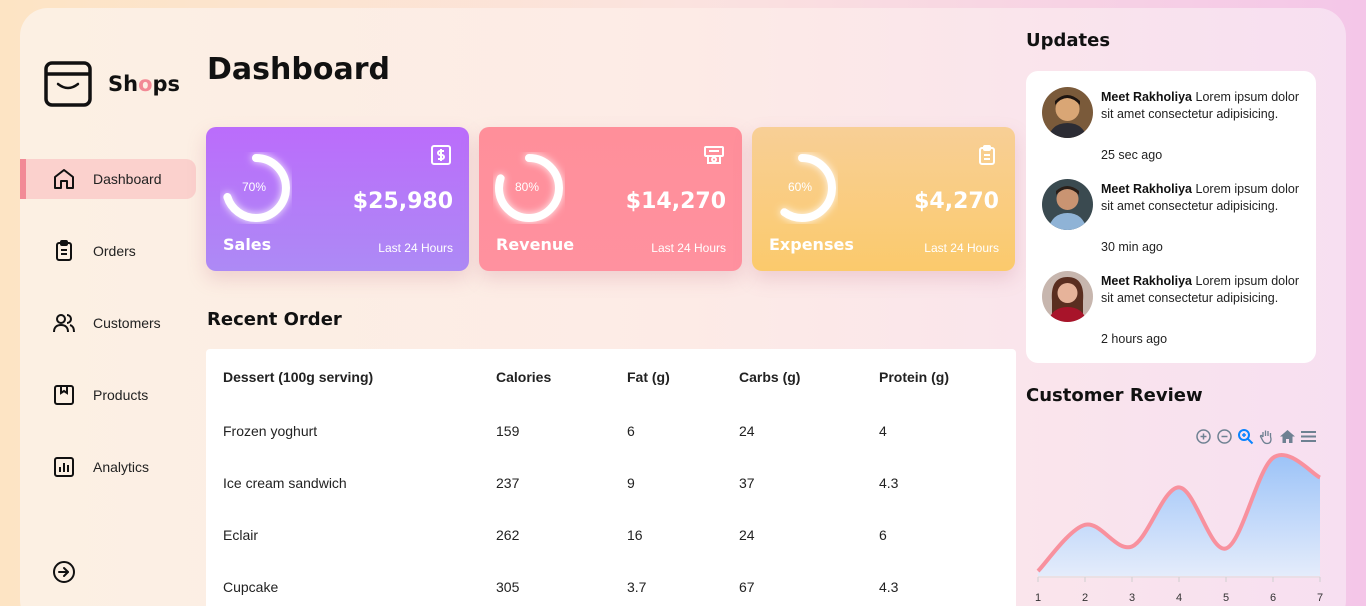 The image size is (1366, 606). What do you see at coordinates (1179, 598) in the screenshot?
I see `chart-x-tick-label: 4` at bounding box center [1179, 598].